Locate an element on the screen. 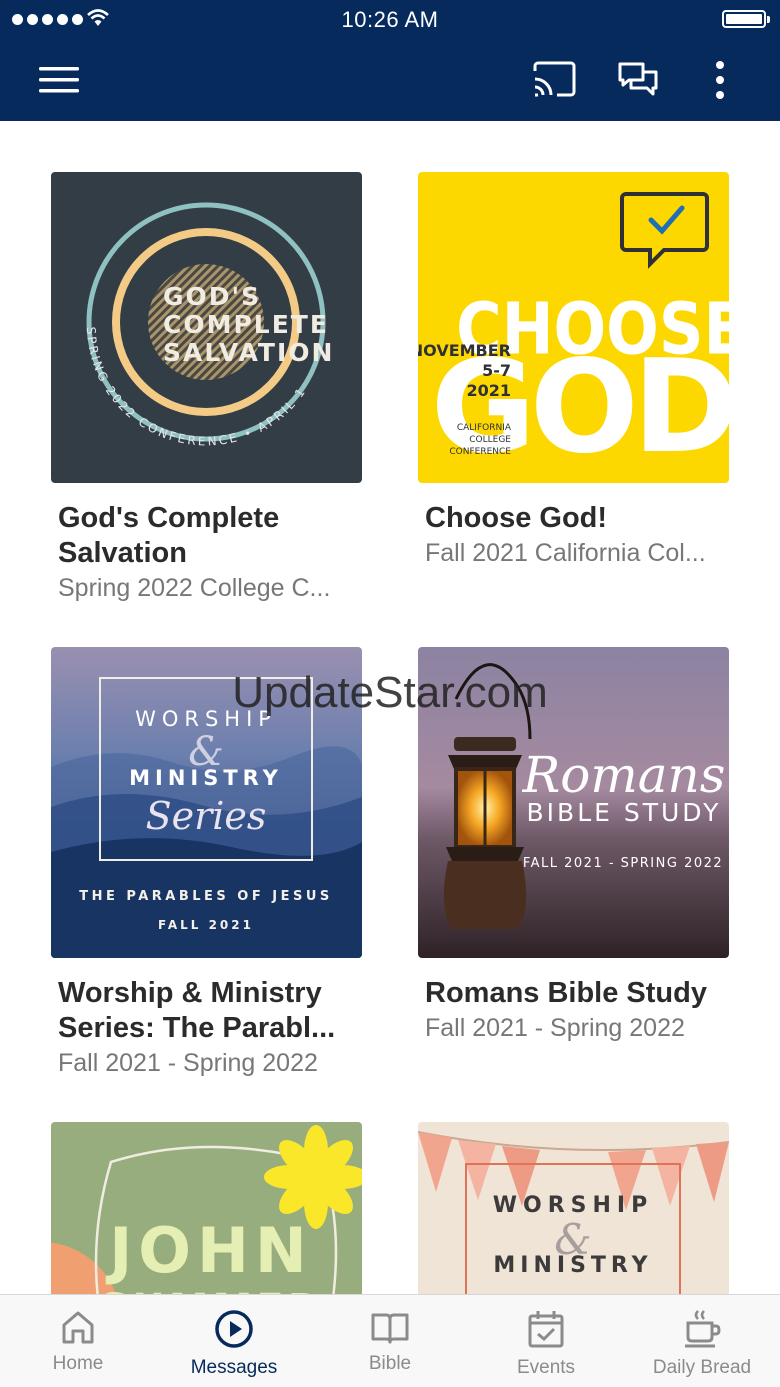 This screenshot has height=1387, width=780. battery-icon is located at coordinates (746, 19).